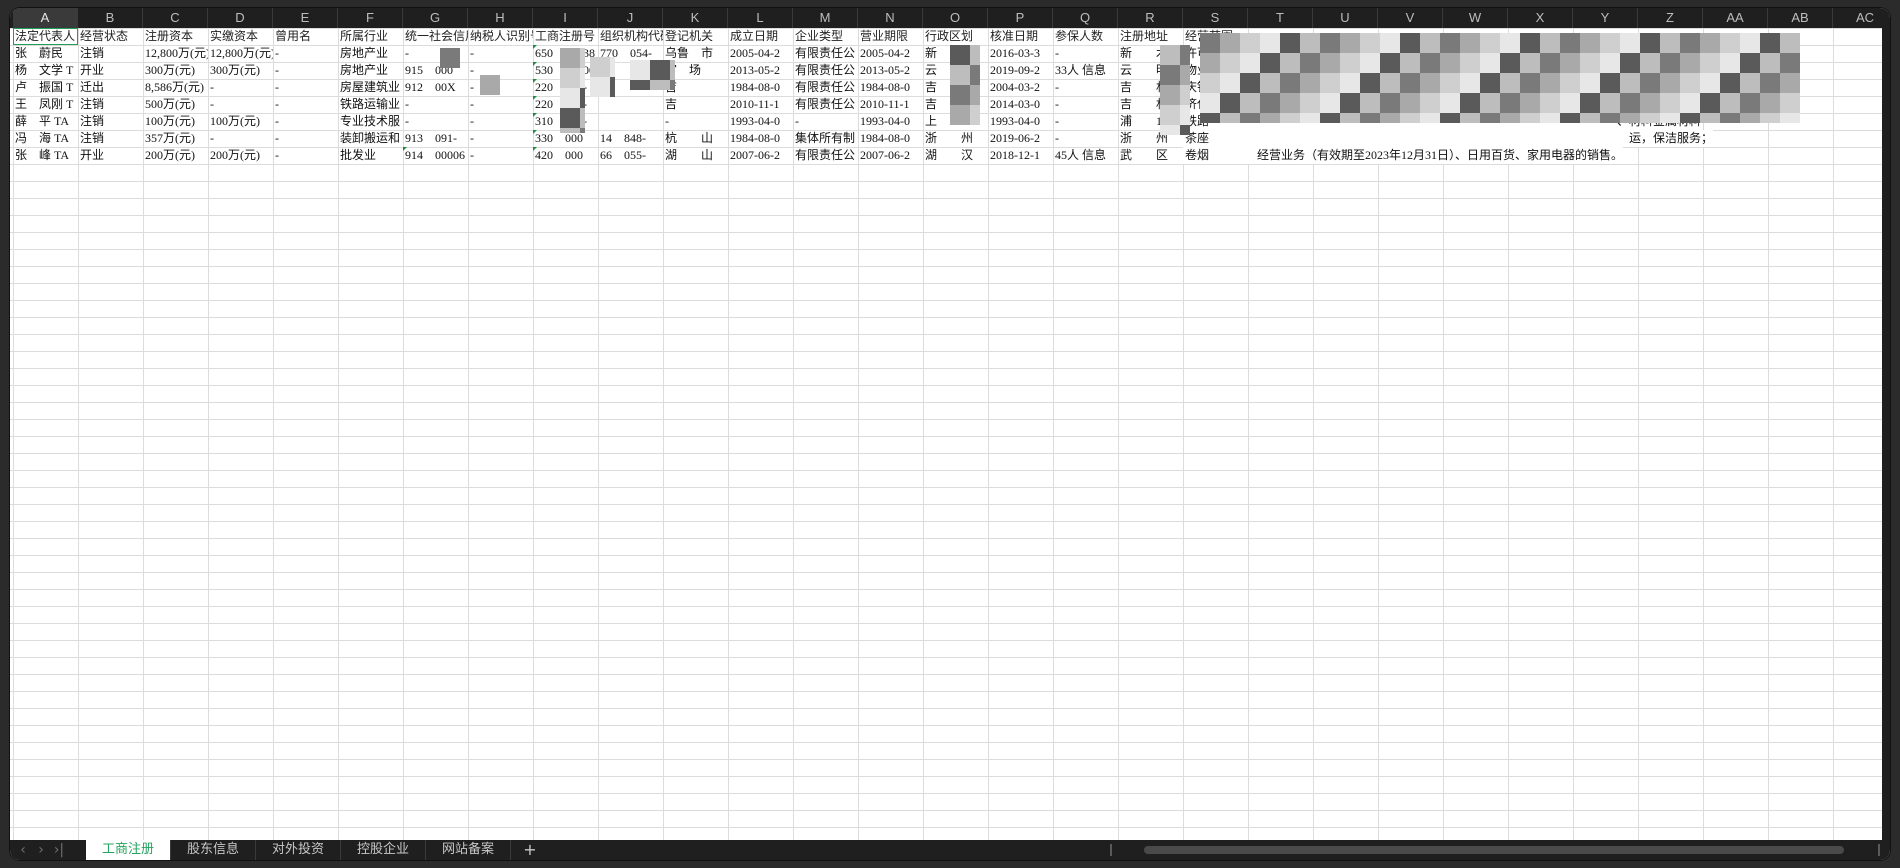  Describe the element at coordinates (383, 850) in the screenshot. I see `sheet-tab-4: 控股企业` at that location.